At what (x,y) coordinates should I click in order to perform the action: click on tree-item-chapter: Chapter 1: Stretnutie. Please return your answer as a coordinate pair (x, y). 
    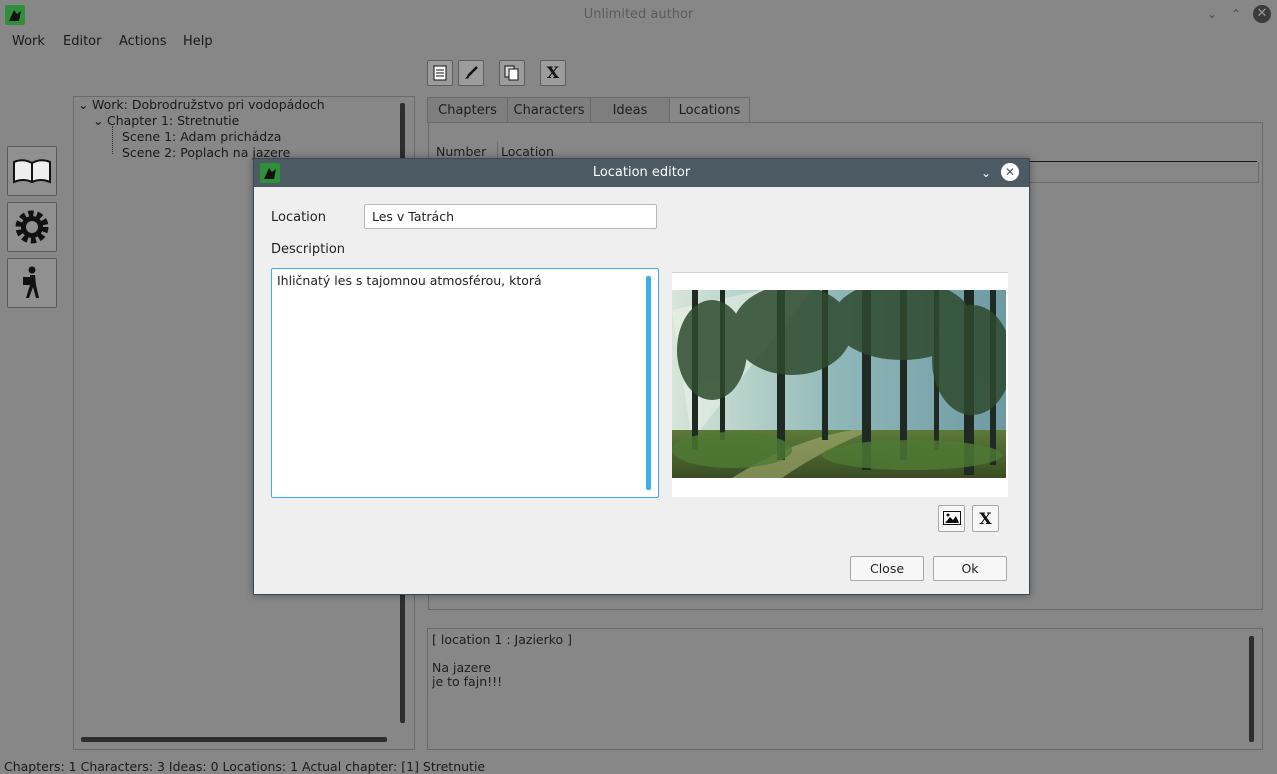
    Looking at the image, I should click on (173, 120).